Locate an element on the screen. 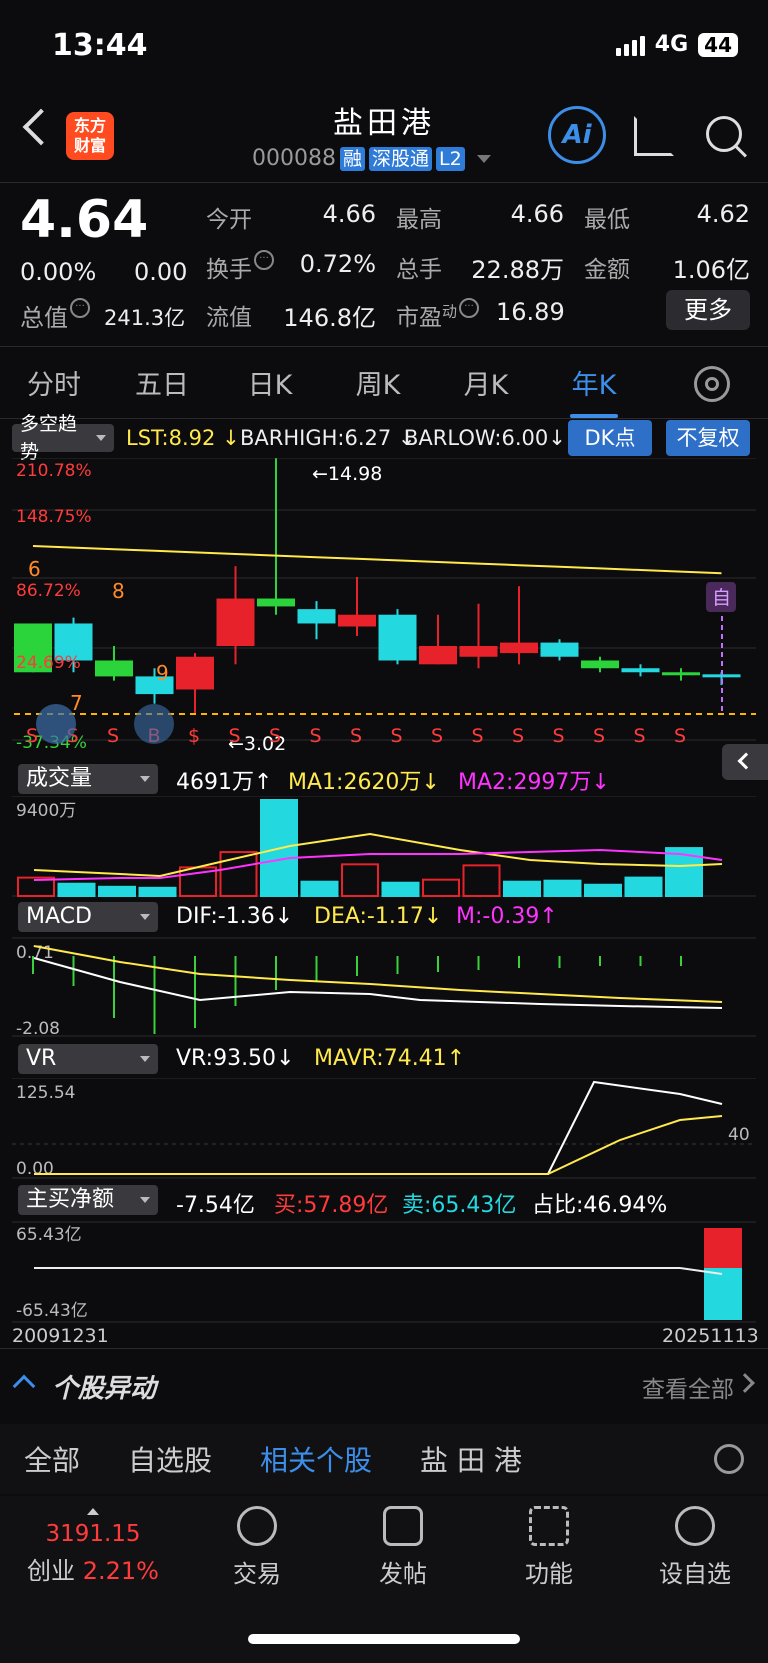  macd-chart: 0.71 -2.08 is located at coordinates (384, 988).